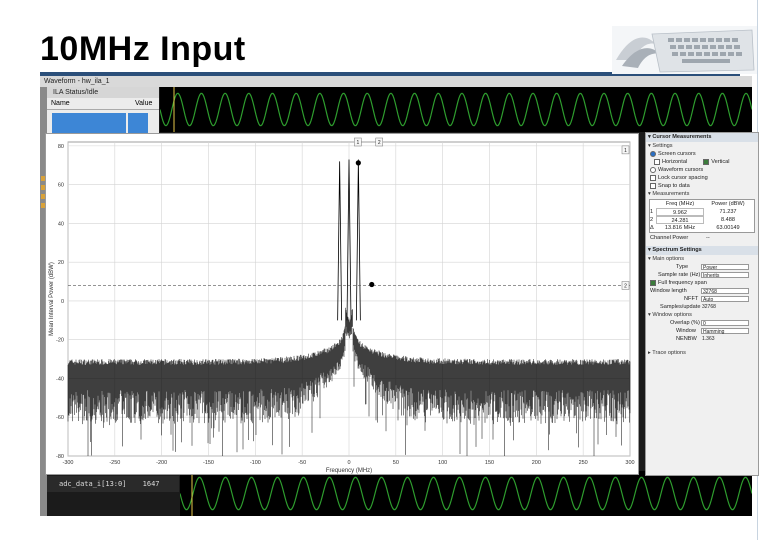  I want to click on channel-power-label: Channel Power, so click(669, 238).